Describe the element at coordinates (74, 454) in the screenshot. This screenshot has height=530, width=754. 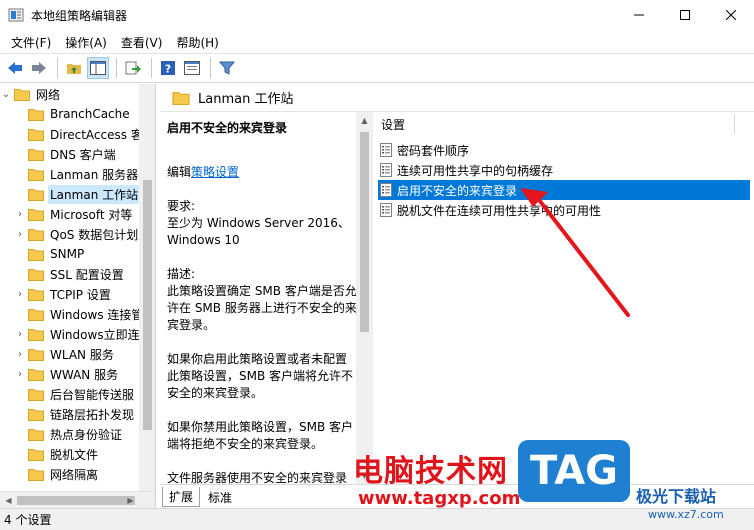
I see `tree-item-label: 脱机文件` at that location.